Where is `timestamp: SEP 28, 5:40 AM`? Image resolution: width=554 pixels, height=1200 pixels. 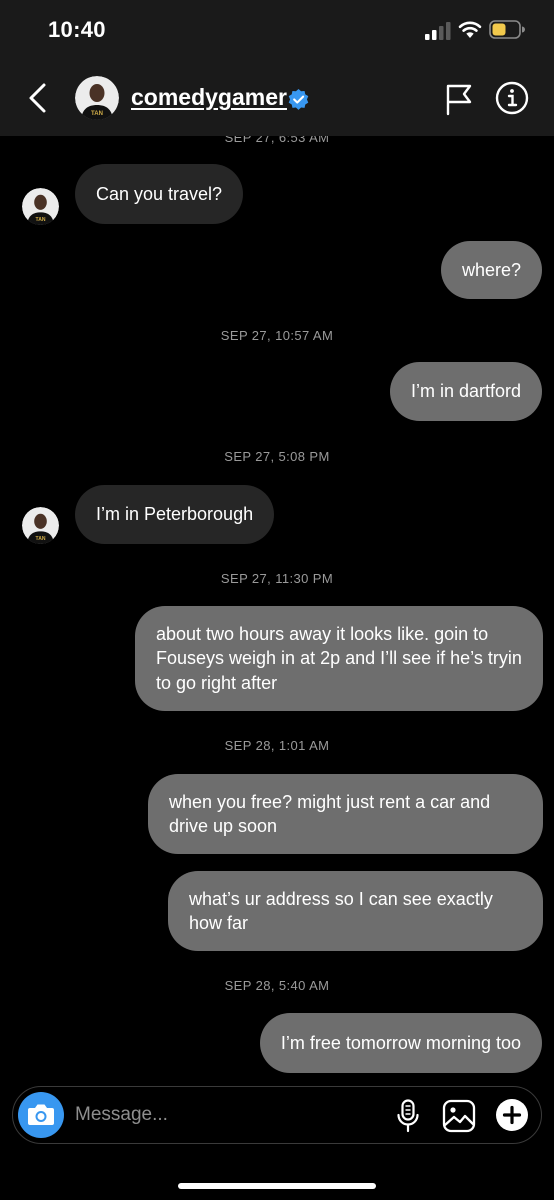 timestamp: SEP 28, 5:40 AM is located at coordinates (277, 985).